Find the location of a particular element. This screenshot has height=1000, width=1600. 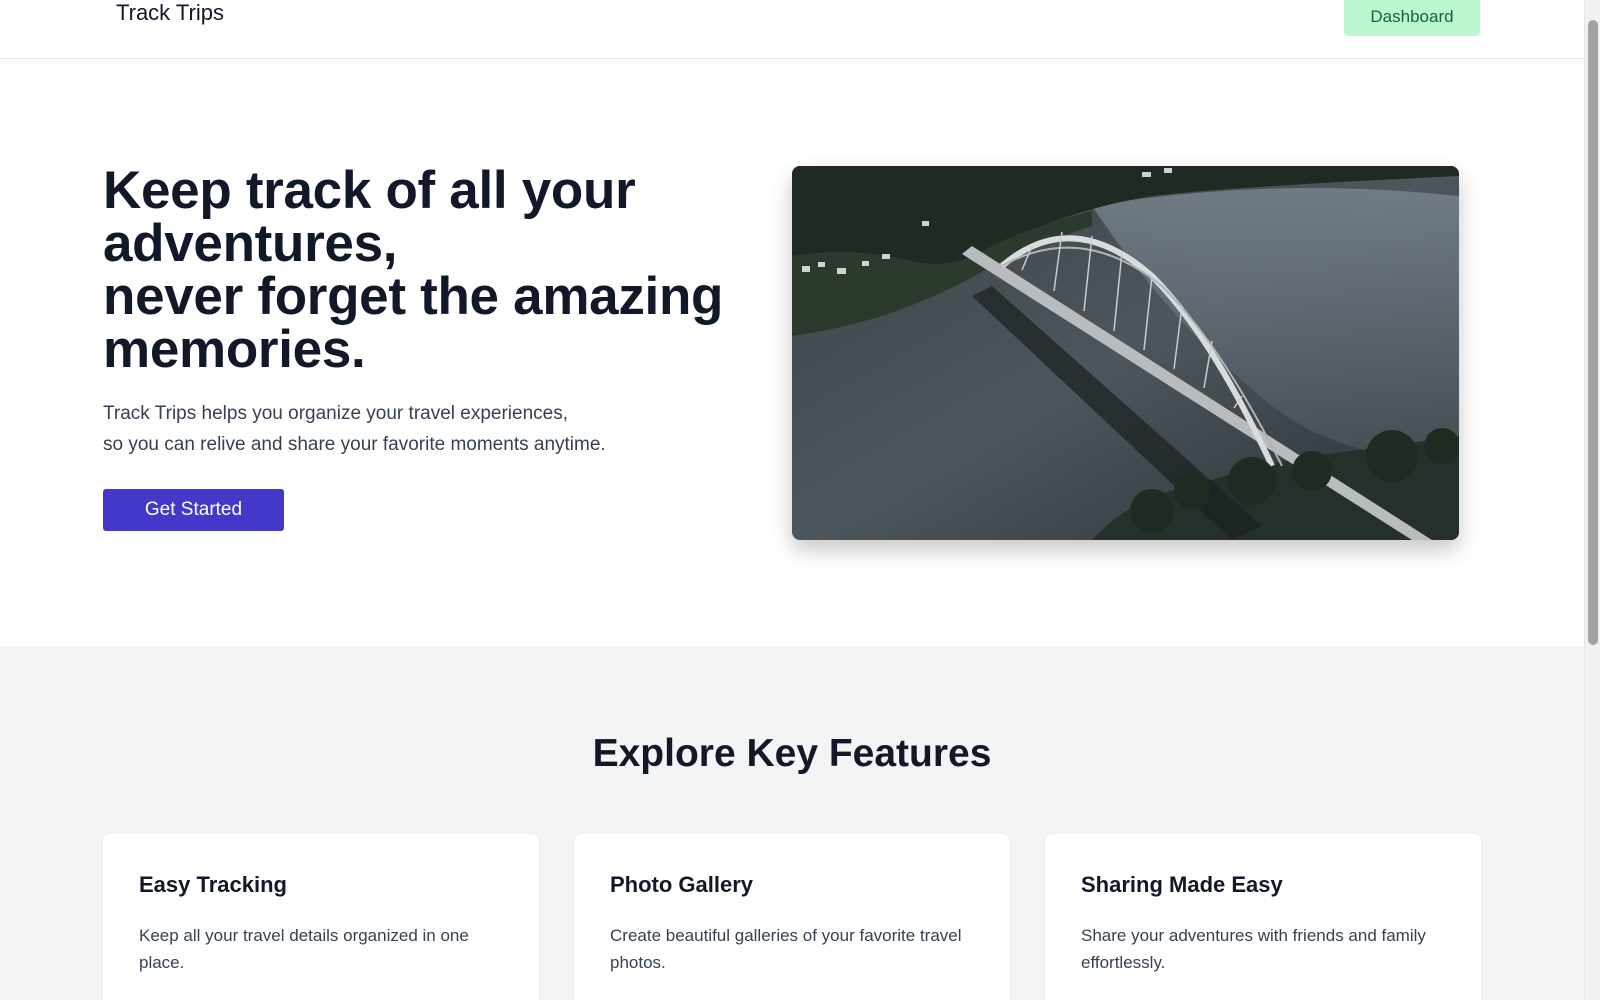

hero-title-line: never forget the amazing is located at coordinates (413, 296).